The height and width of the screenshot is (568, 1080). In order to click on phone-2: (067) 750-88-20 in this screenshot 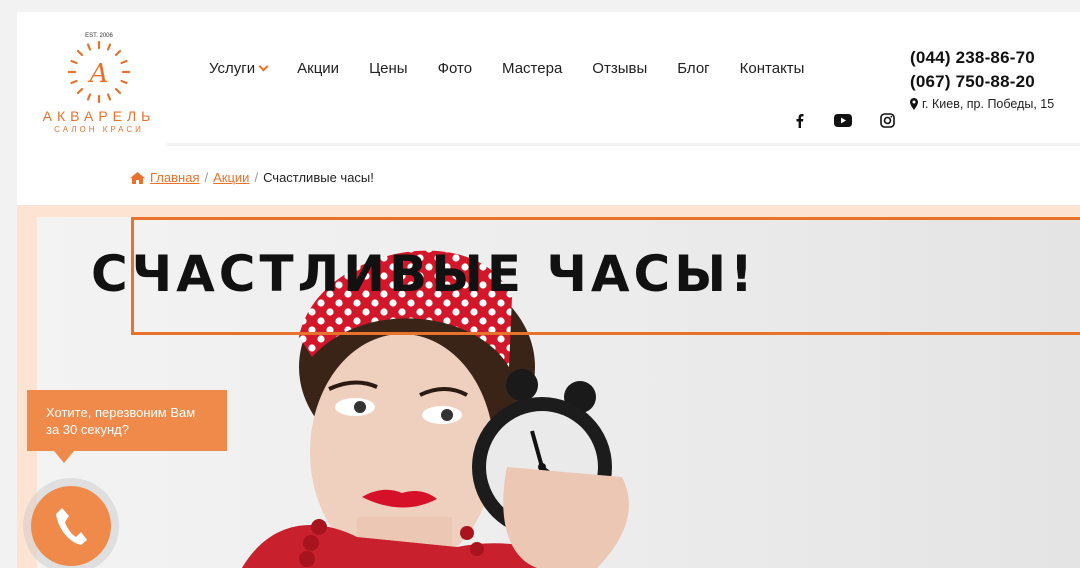, I will do `click(982, 82)`.